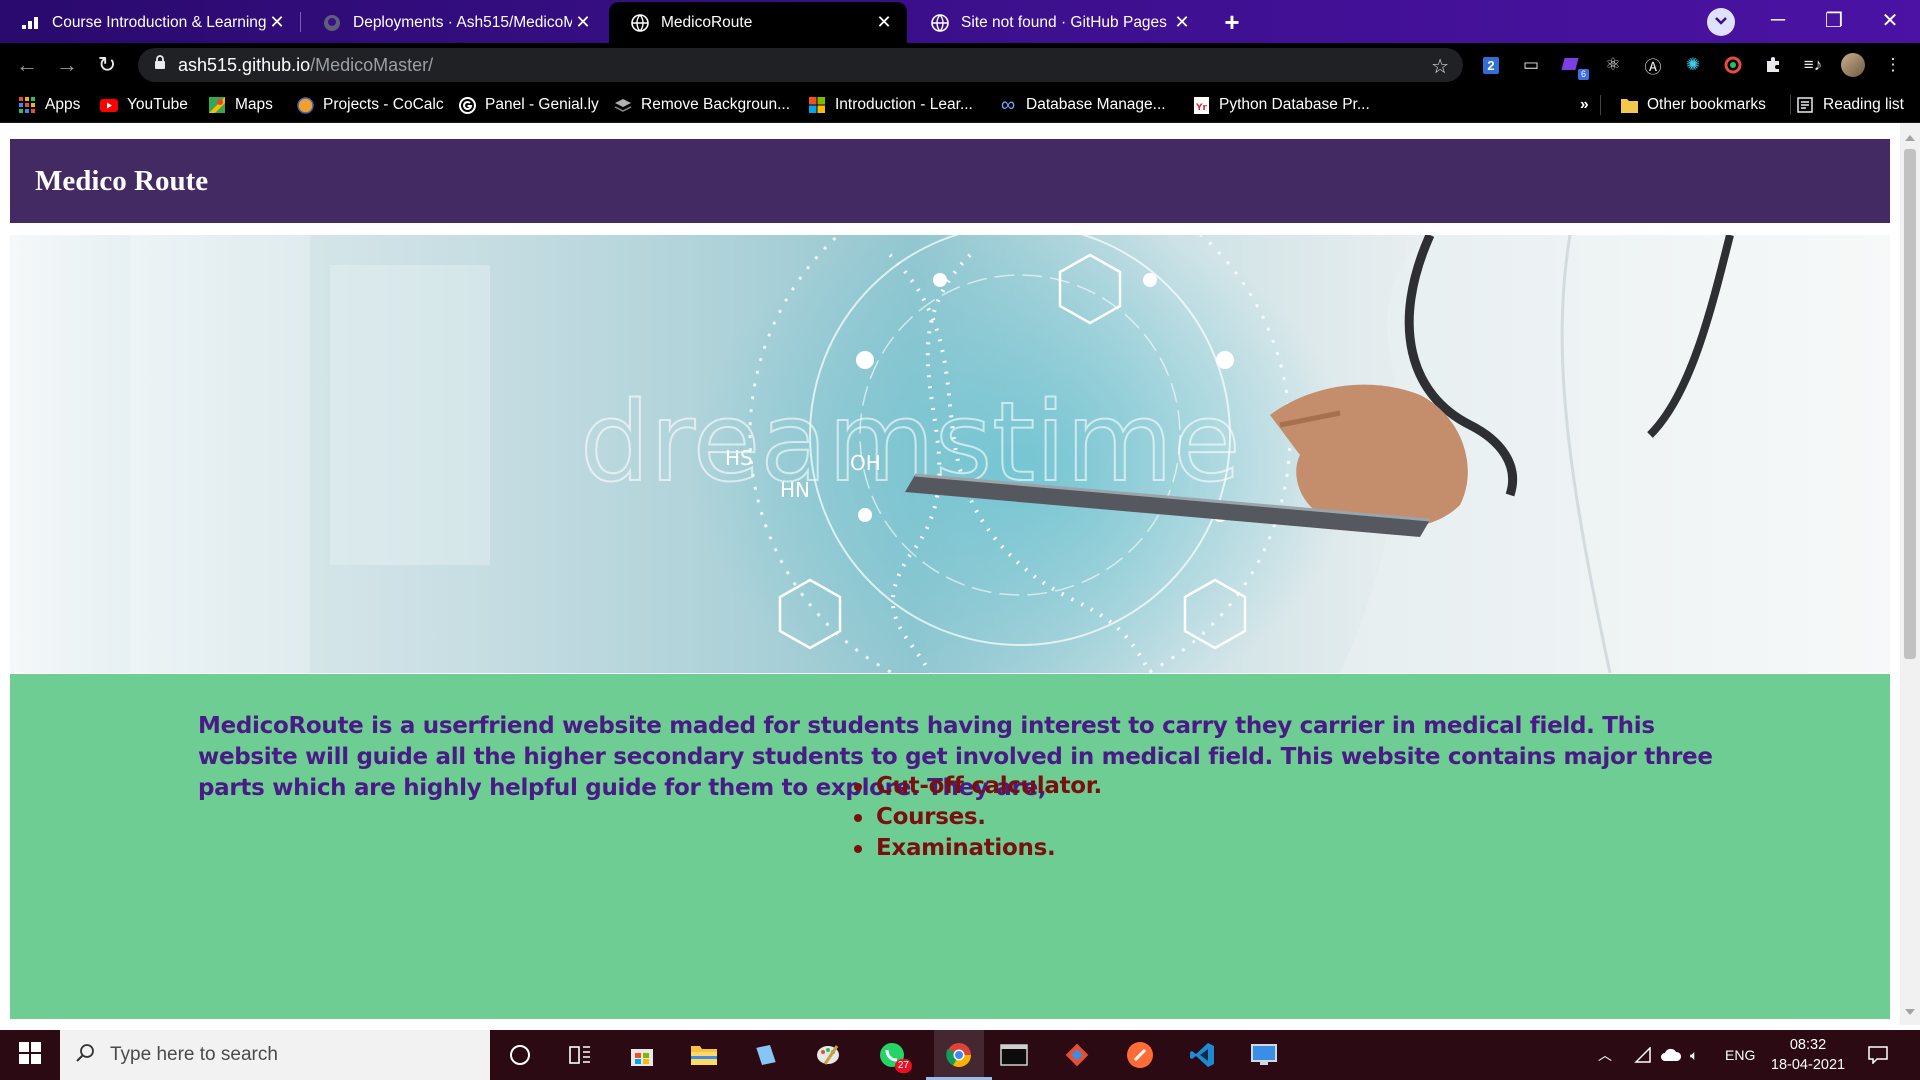 This screenshot has height=1080, width=1920. Describe the element at coordinates (1778, 20) in the screenshot. I see `minimize-button: ─` at that location.